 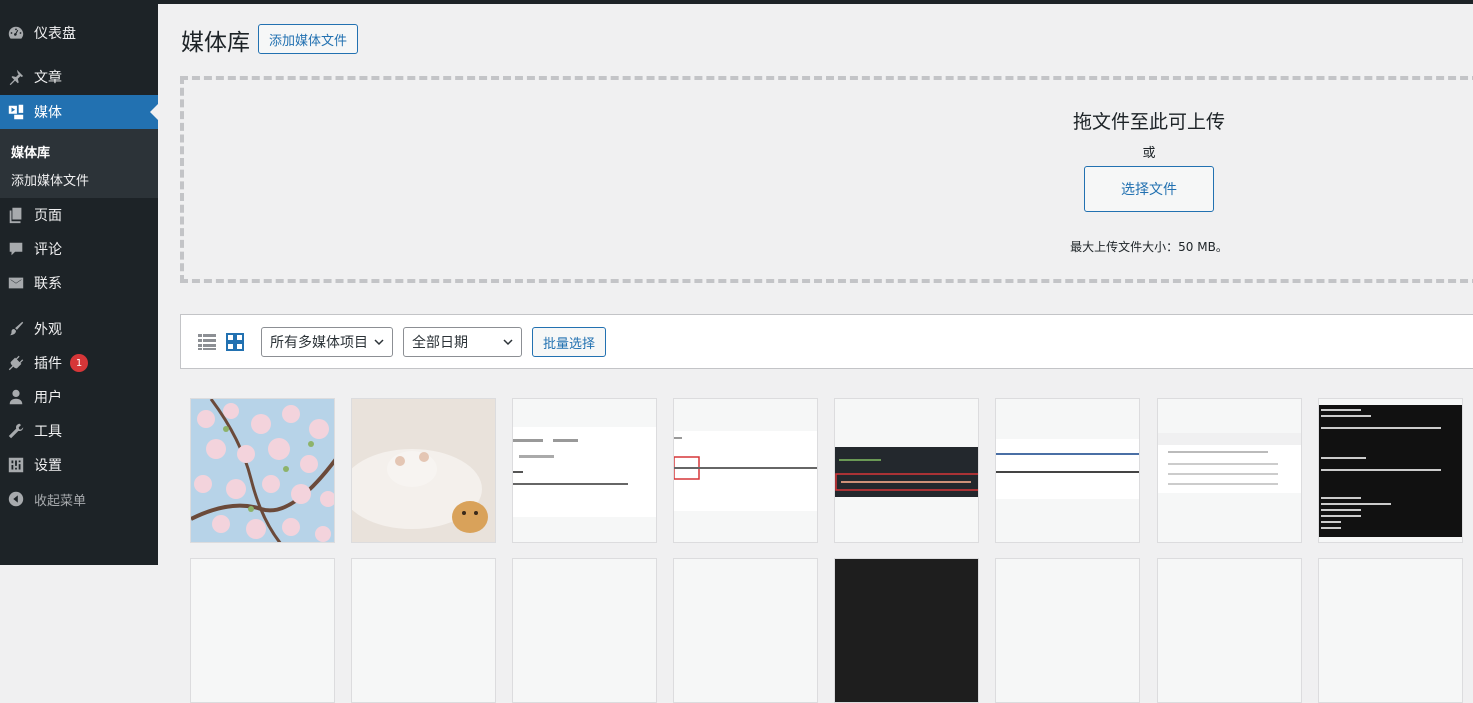 I want to click on page-icon, so click(x=16, y=215).